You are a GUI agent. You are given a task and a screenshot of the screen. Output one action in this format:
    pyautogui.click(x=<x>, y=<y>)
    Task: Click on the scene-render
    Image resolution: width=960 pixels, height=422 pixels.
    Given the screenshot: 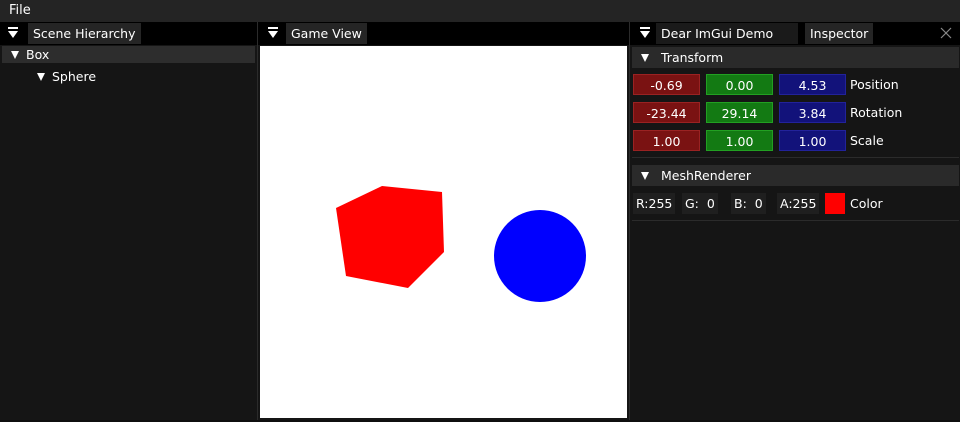 What is the action you would take?
    pyautogui.click(x=461, y=244)
    